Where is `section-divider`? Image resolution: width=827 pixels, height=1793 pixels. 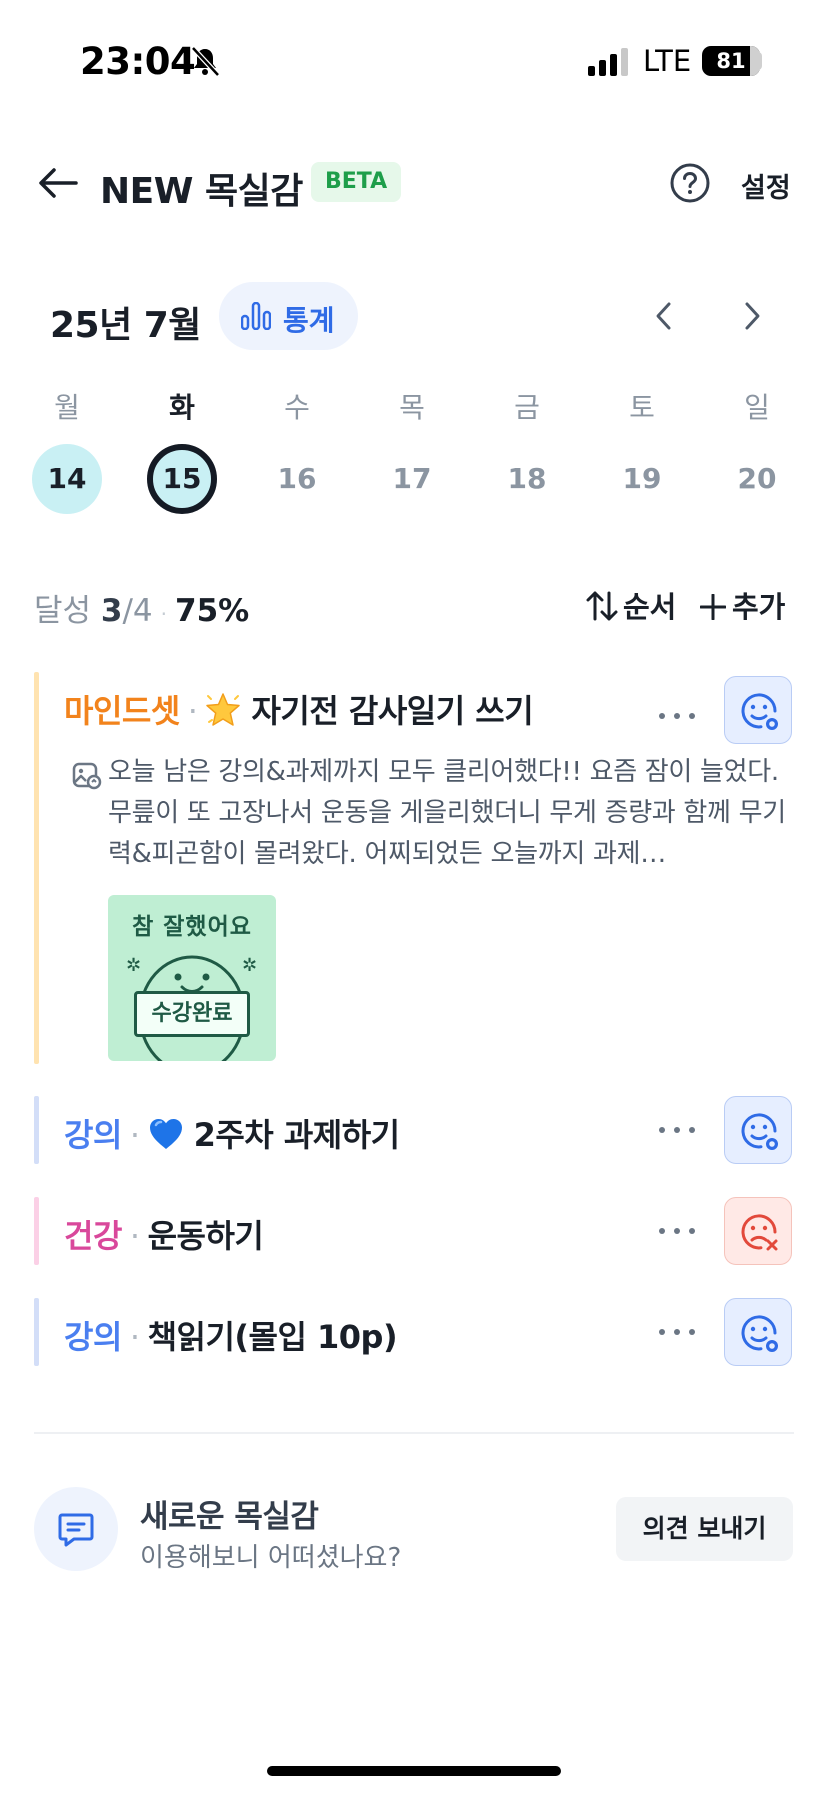 section-divider is located at coordinates (414, 1433).